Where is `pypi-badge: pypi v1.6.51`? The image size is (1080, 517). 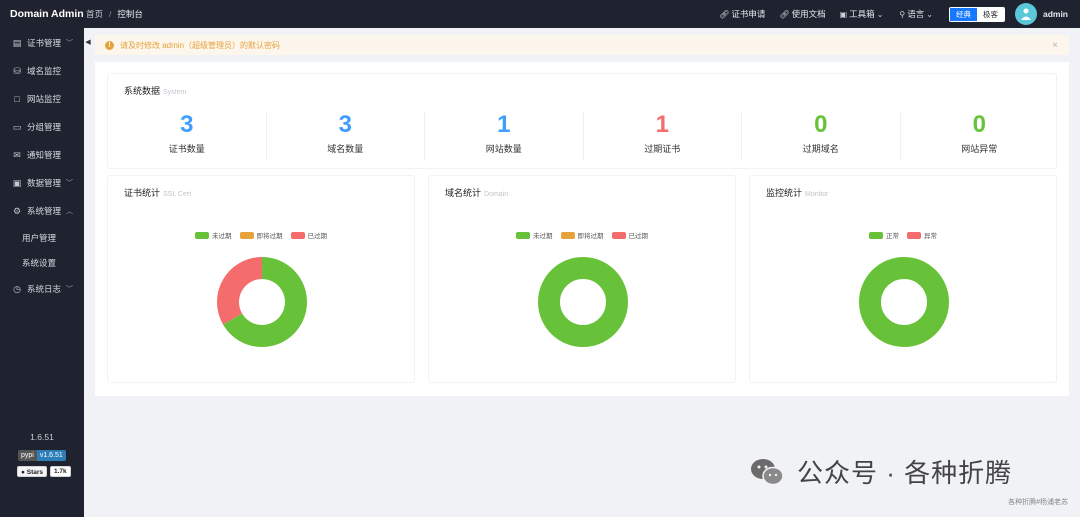
pypi-badge: pypi v1.6.51 is located at coordinates (42, 455).